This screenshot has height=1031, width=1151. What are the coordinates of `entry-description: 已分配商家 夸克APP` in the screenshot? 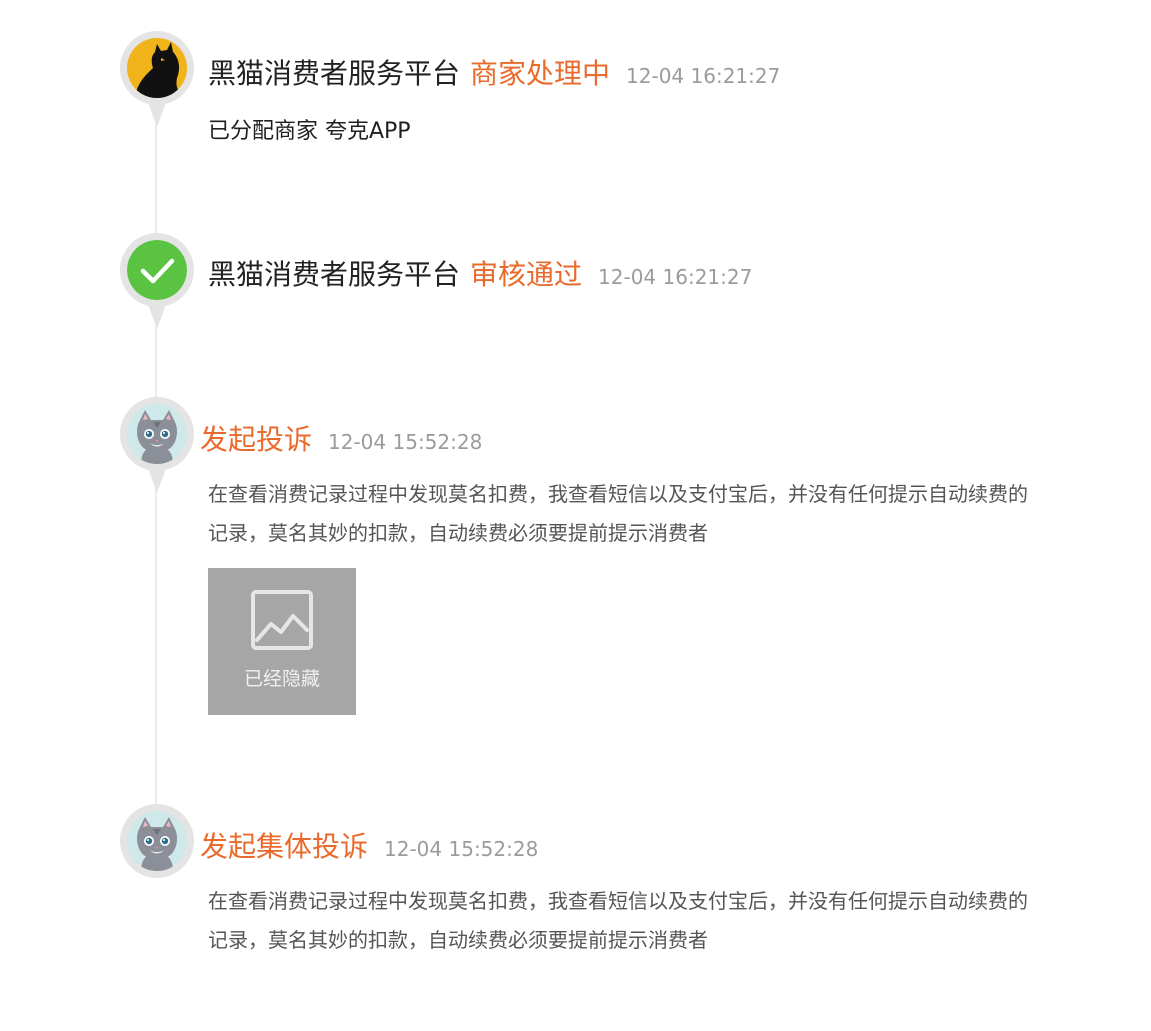 It's located at (309, 131).